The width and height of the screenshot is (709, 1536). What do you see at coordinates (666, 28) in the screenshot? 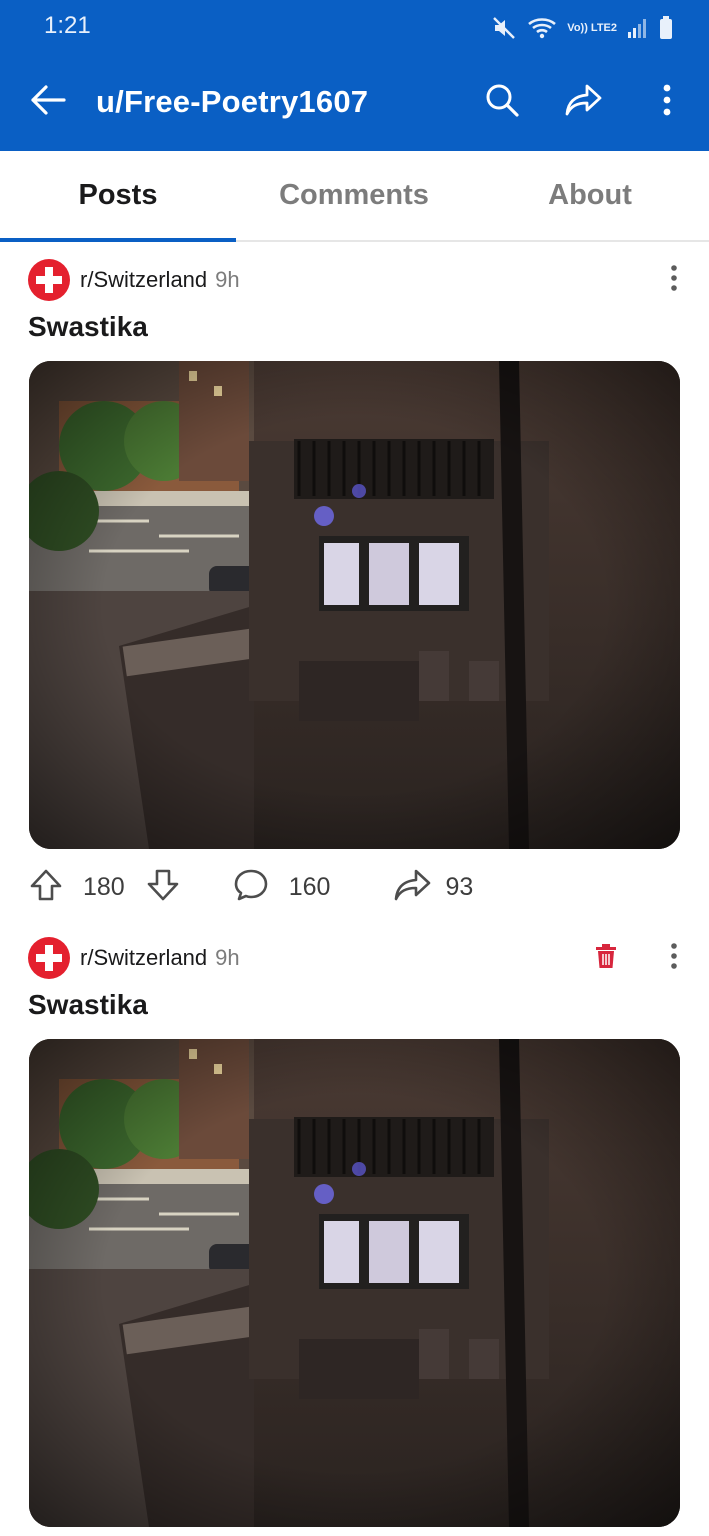
I see `battery-icon` at bounding box center [666, 28].